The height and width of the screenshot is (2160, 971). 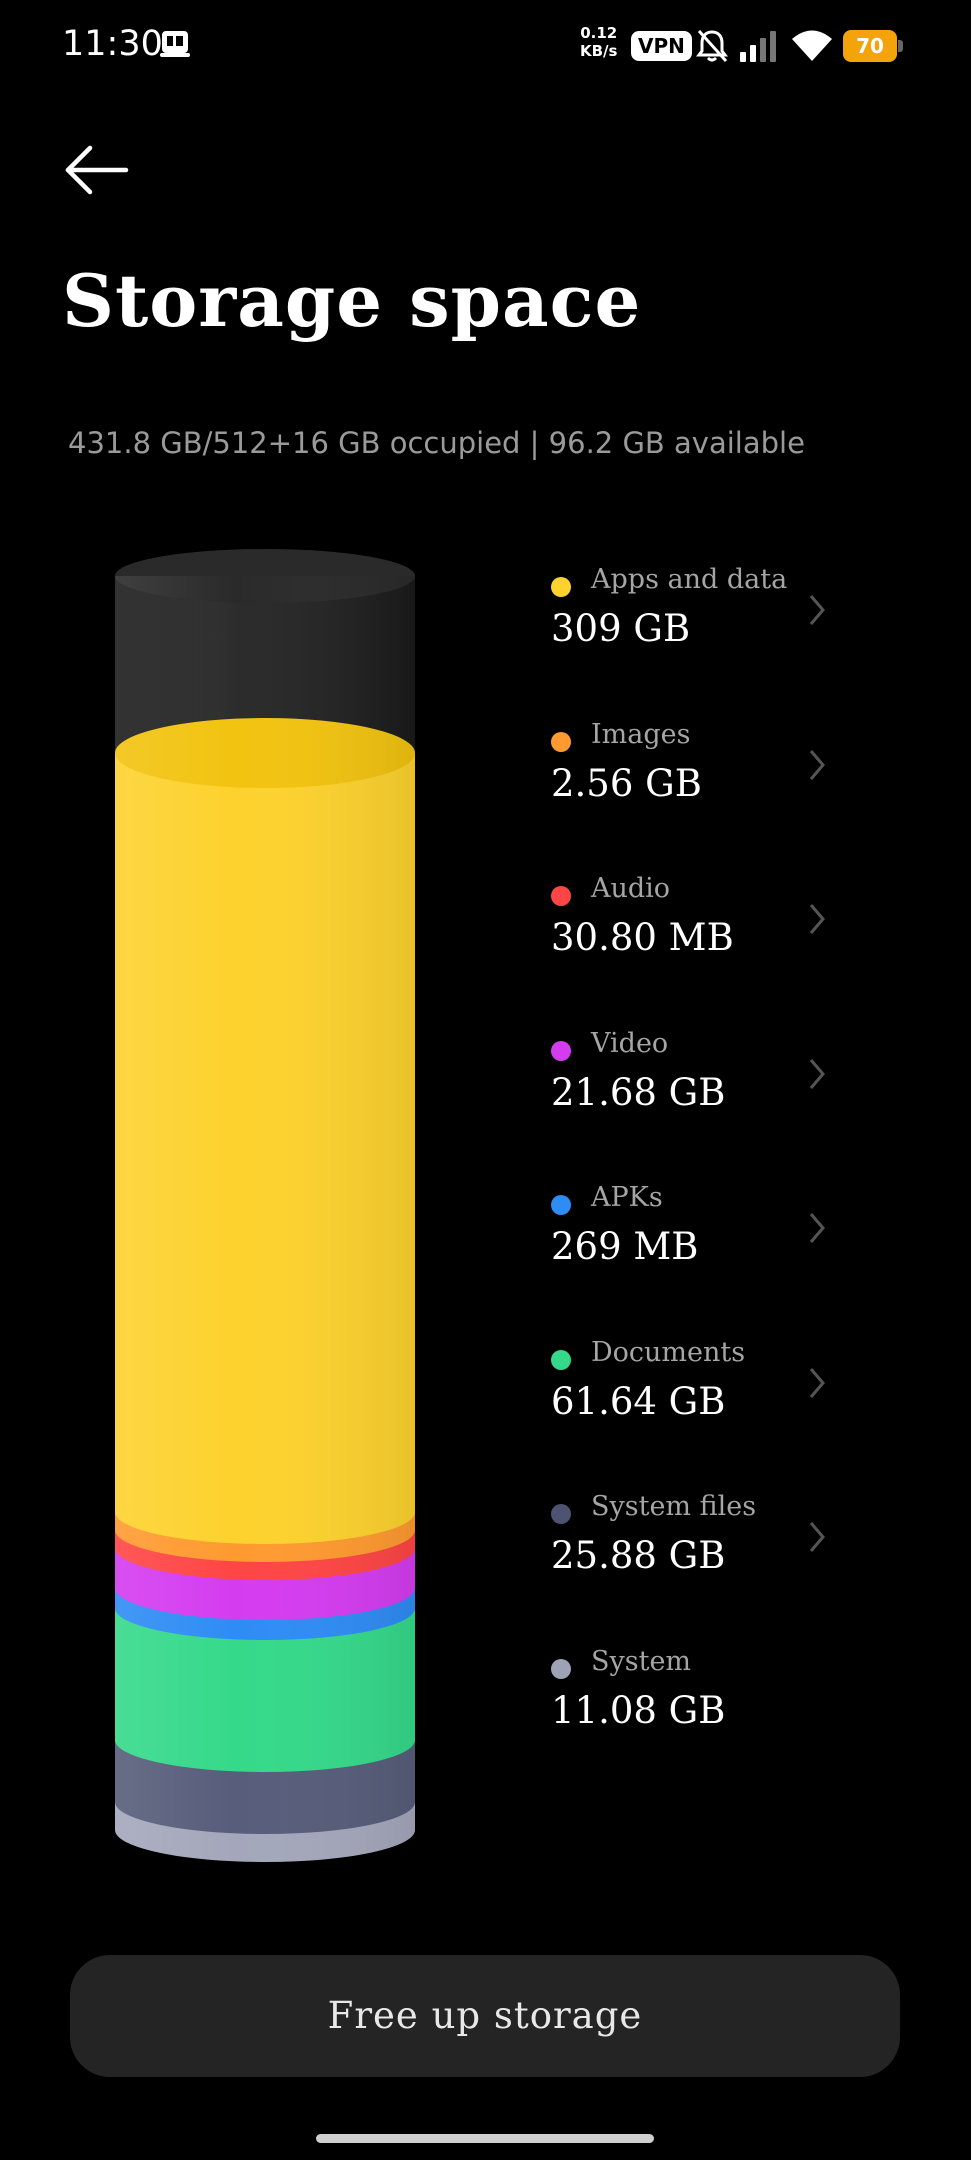 What do you see at coordinates (485, 2138) in the screenshot?
I see `home-indicator` at bounding box center [485, 2138].